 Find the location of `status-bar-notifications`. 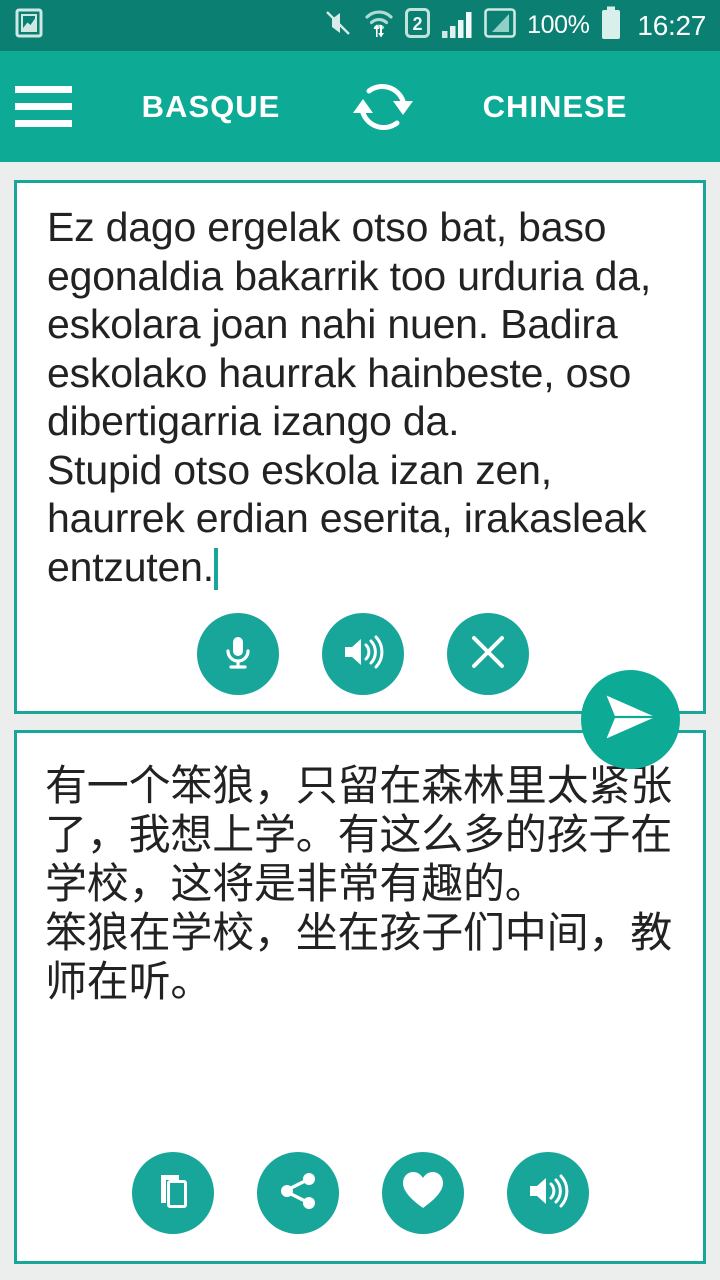

status-bar-notifications is located at coordinates (29, 25).